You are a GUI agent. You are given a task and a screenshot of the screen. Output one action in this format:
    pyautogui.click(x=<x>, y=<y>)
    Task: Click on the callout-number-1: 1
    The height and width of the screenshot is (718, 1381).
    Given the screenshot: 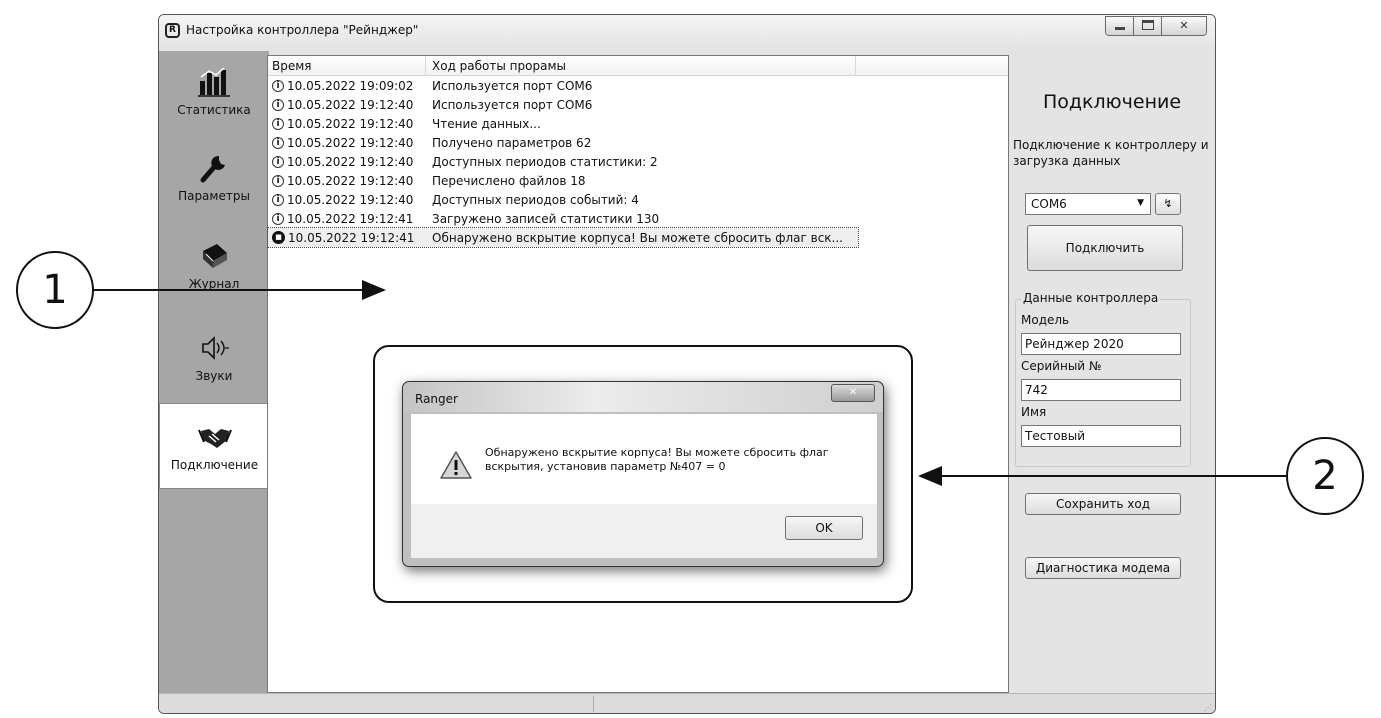 What is the action you would take?
    pyautogui.click(x=55, y=290)
    